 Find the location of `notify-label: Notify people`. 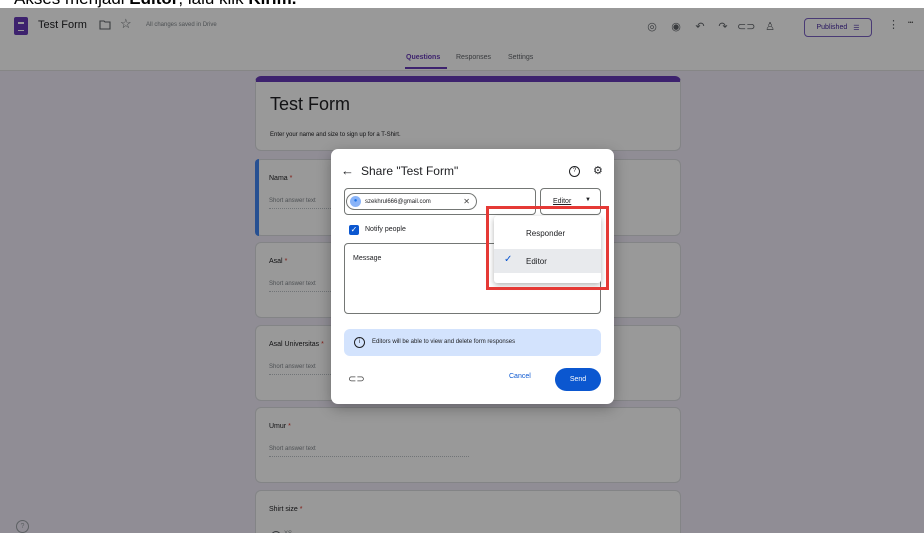

notify-label: Notify people is located at coordinates (385, 229).